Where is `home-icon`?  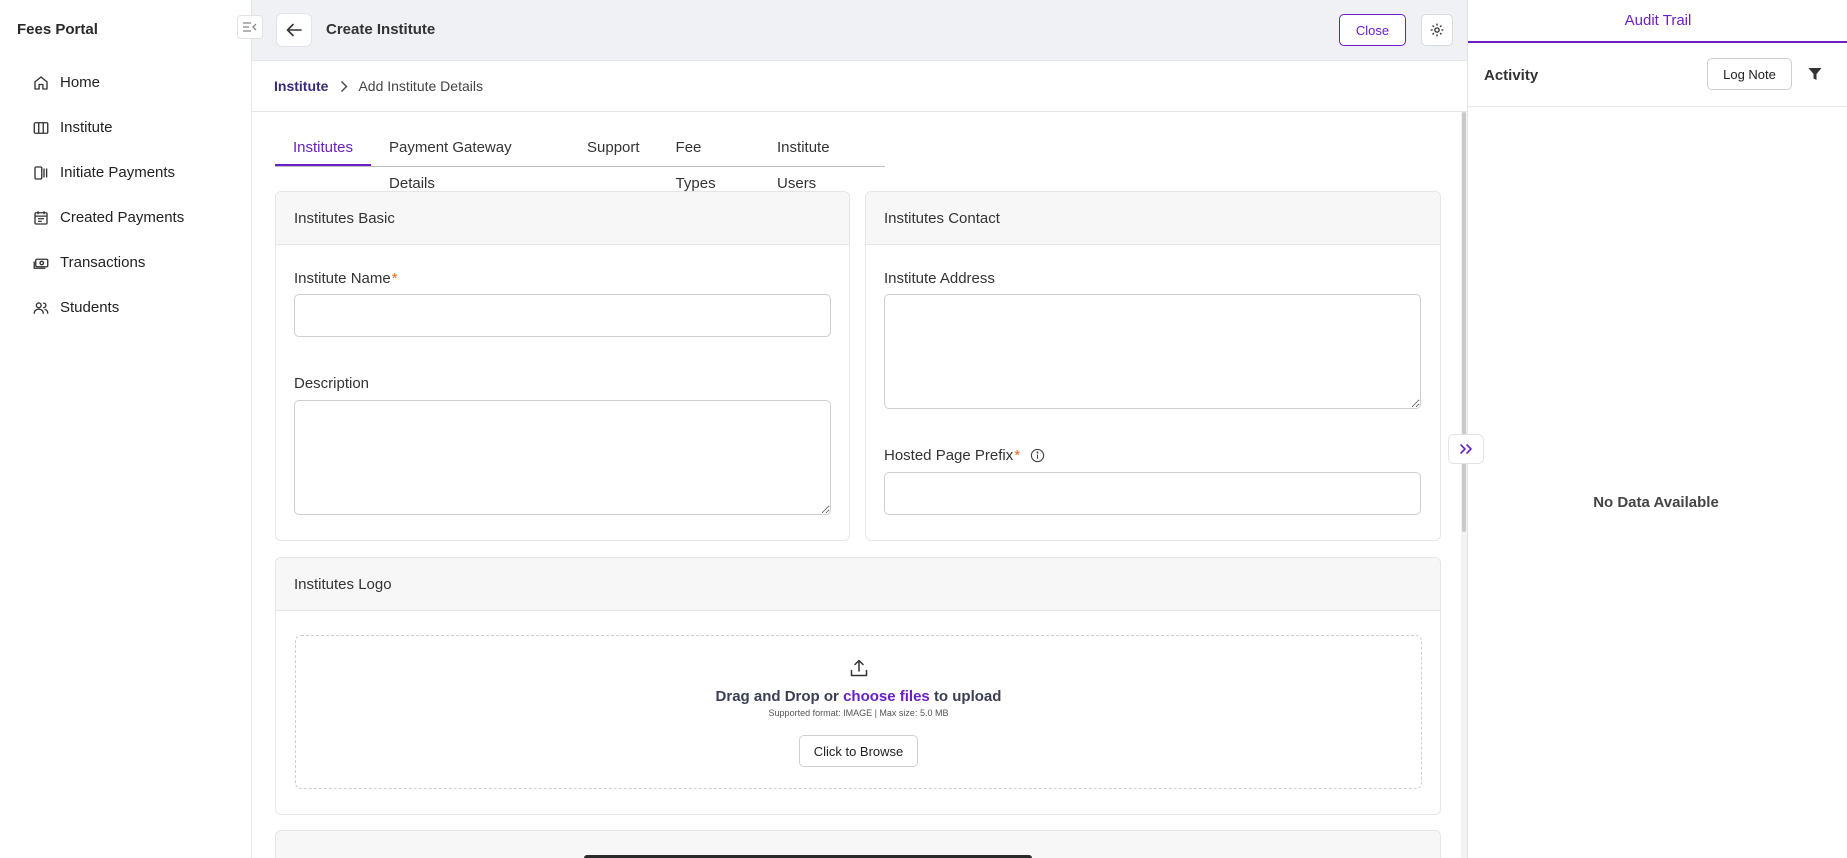
home-icon is located at coordinates (41, 82).